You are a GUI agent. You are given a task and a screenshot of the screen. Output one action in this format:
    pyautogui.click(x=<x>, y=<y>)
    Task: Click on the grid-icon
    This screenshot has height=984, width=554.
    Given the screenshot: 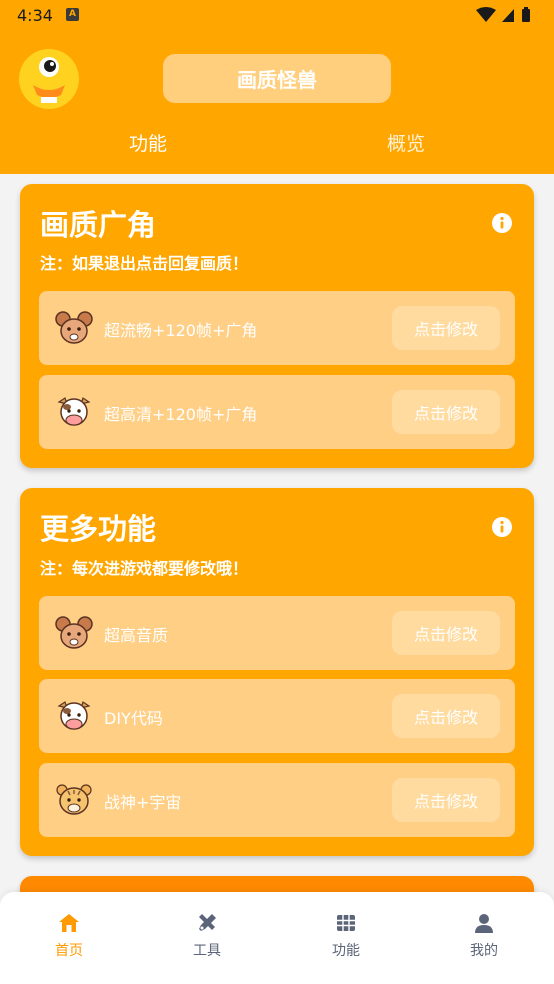 What is the action you would take?
    pyautogui.click(x=346, y=923)
    